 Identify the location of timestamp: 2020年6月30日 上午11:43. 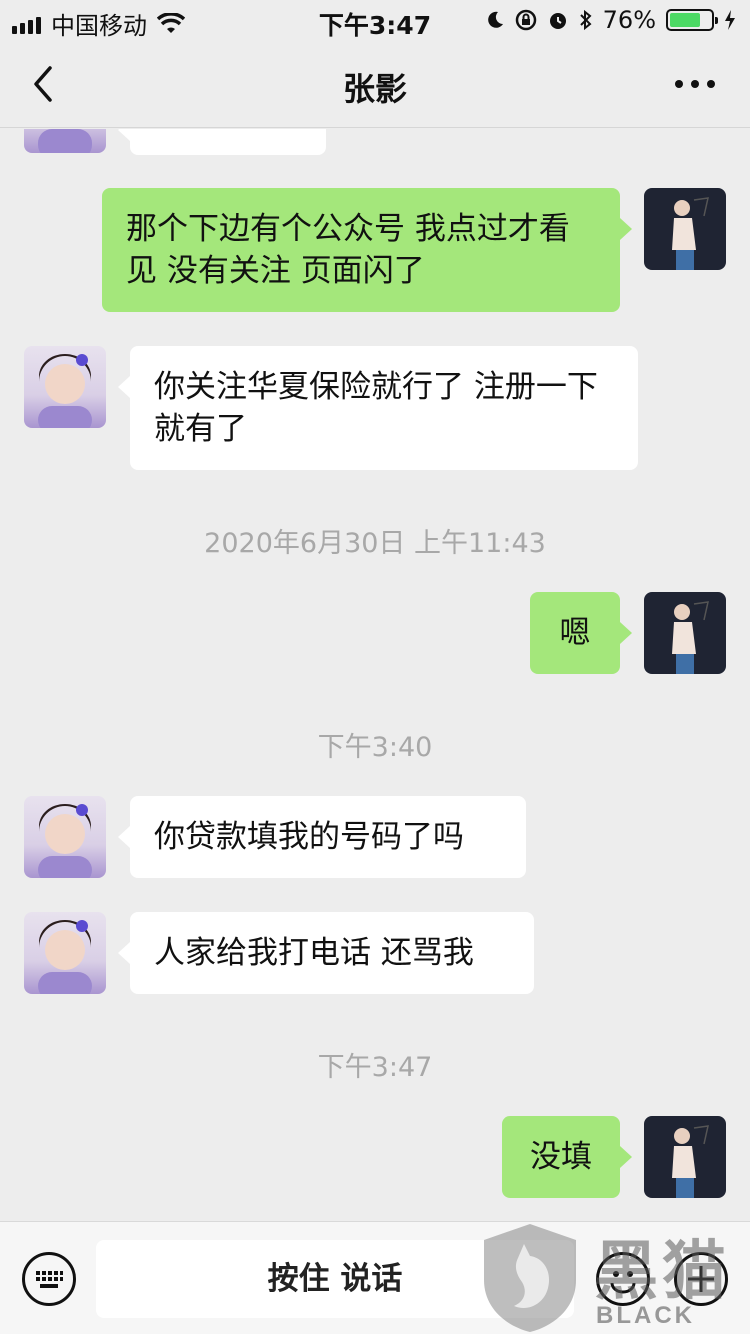
(375, 543).